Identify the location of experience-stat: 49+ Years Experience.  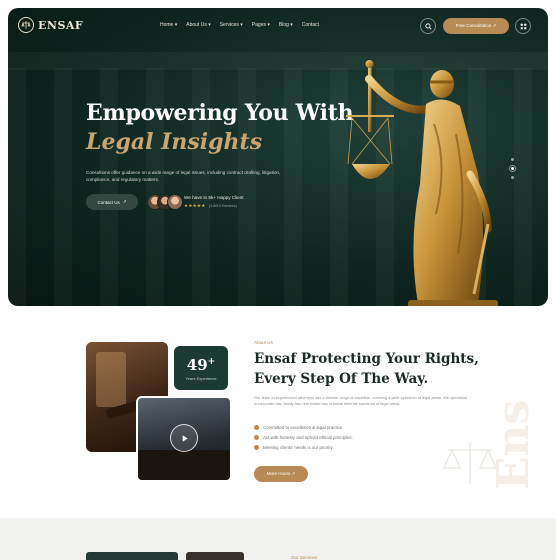
(201, 368).